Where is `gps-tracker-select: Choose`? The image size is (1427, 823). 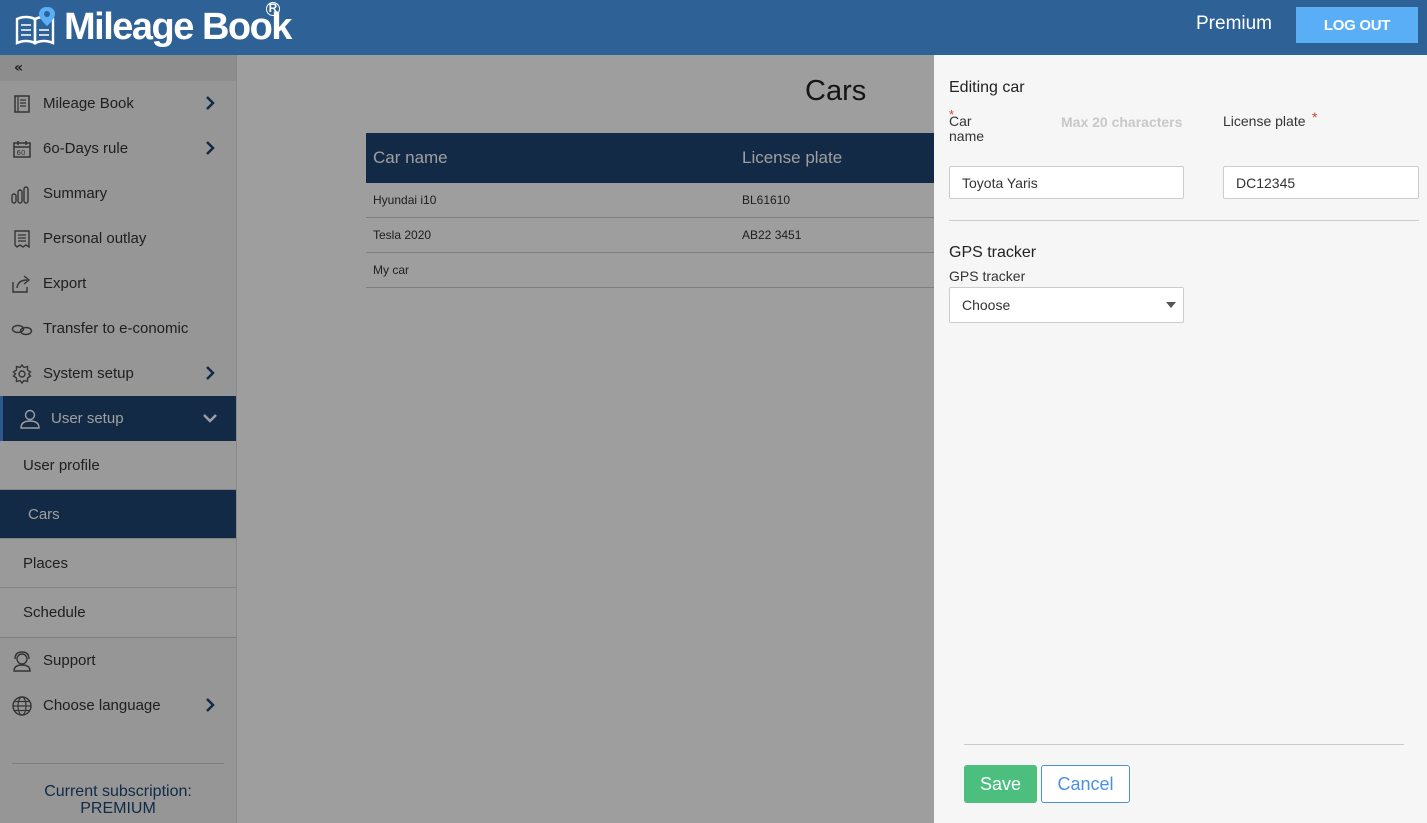 gps-tracker-select: Choose is located at coordinates (1066, 305).